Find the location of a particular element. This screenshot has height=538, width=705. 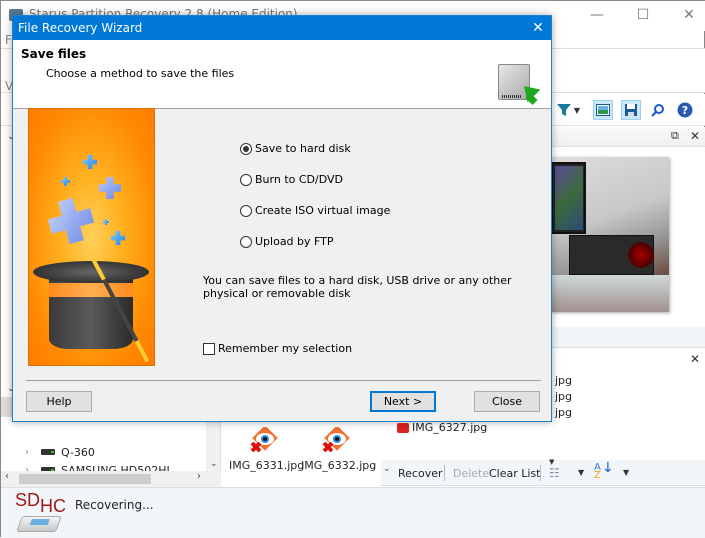

scroll-left-icon: ‹ is located at coordinates (7, 476).